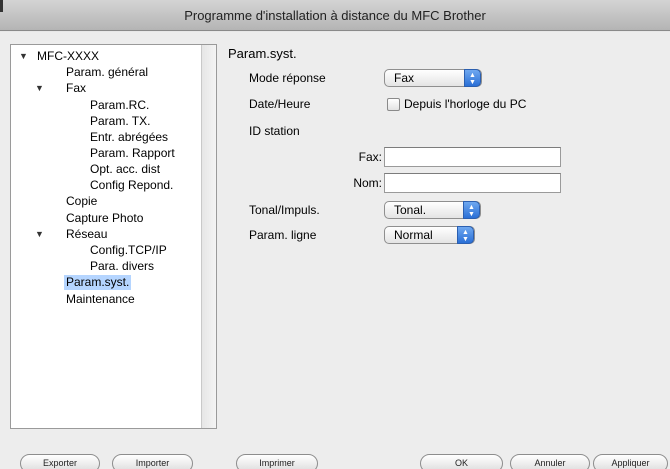  I want to click on tree-item-config-tcpip: Config.TCP/IP, so click(128, 250).